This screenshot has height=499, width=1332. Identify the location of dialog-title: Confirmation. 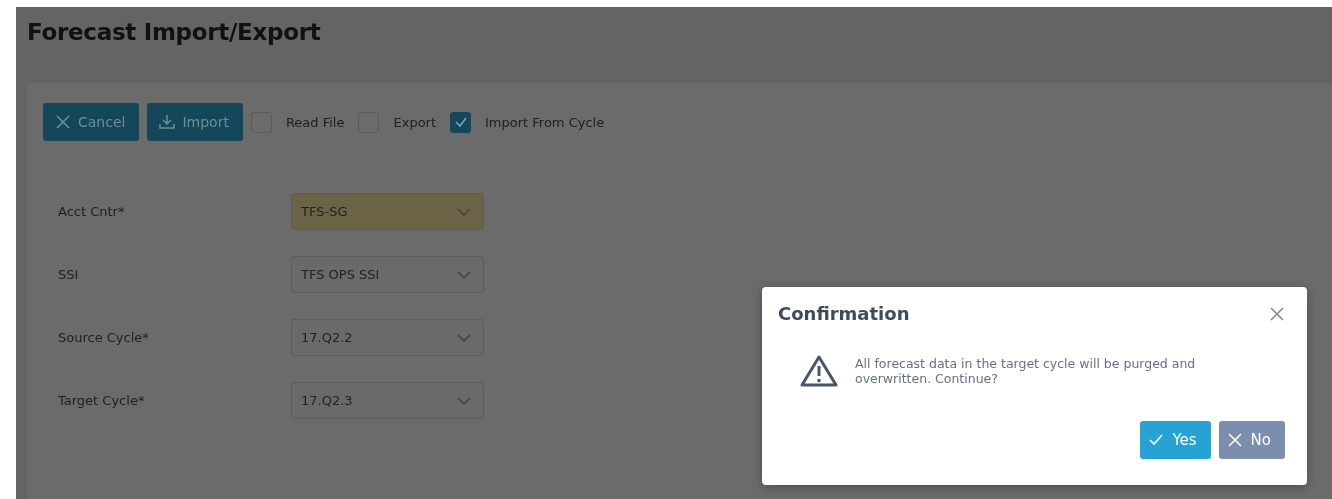
(844, 313).